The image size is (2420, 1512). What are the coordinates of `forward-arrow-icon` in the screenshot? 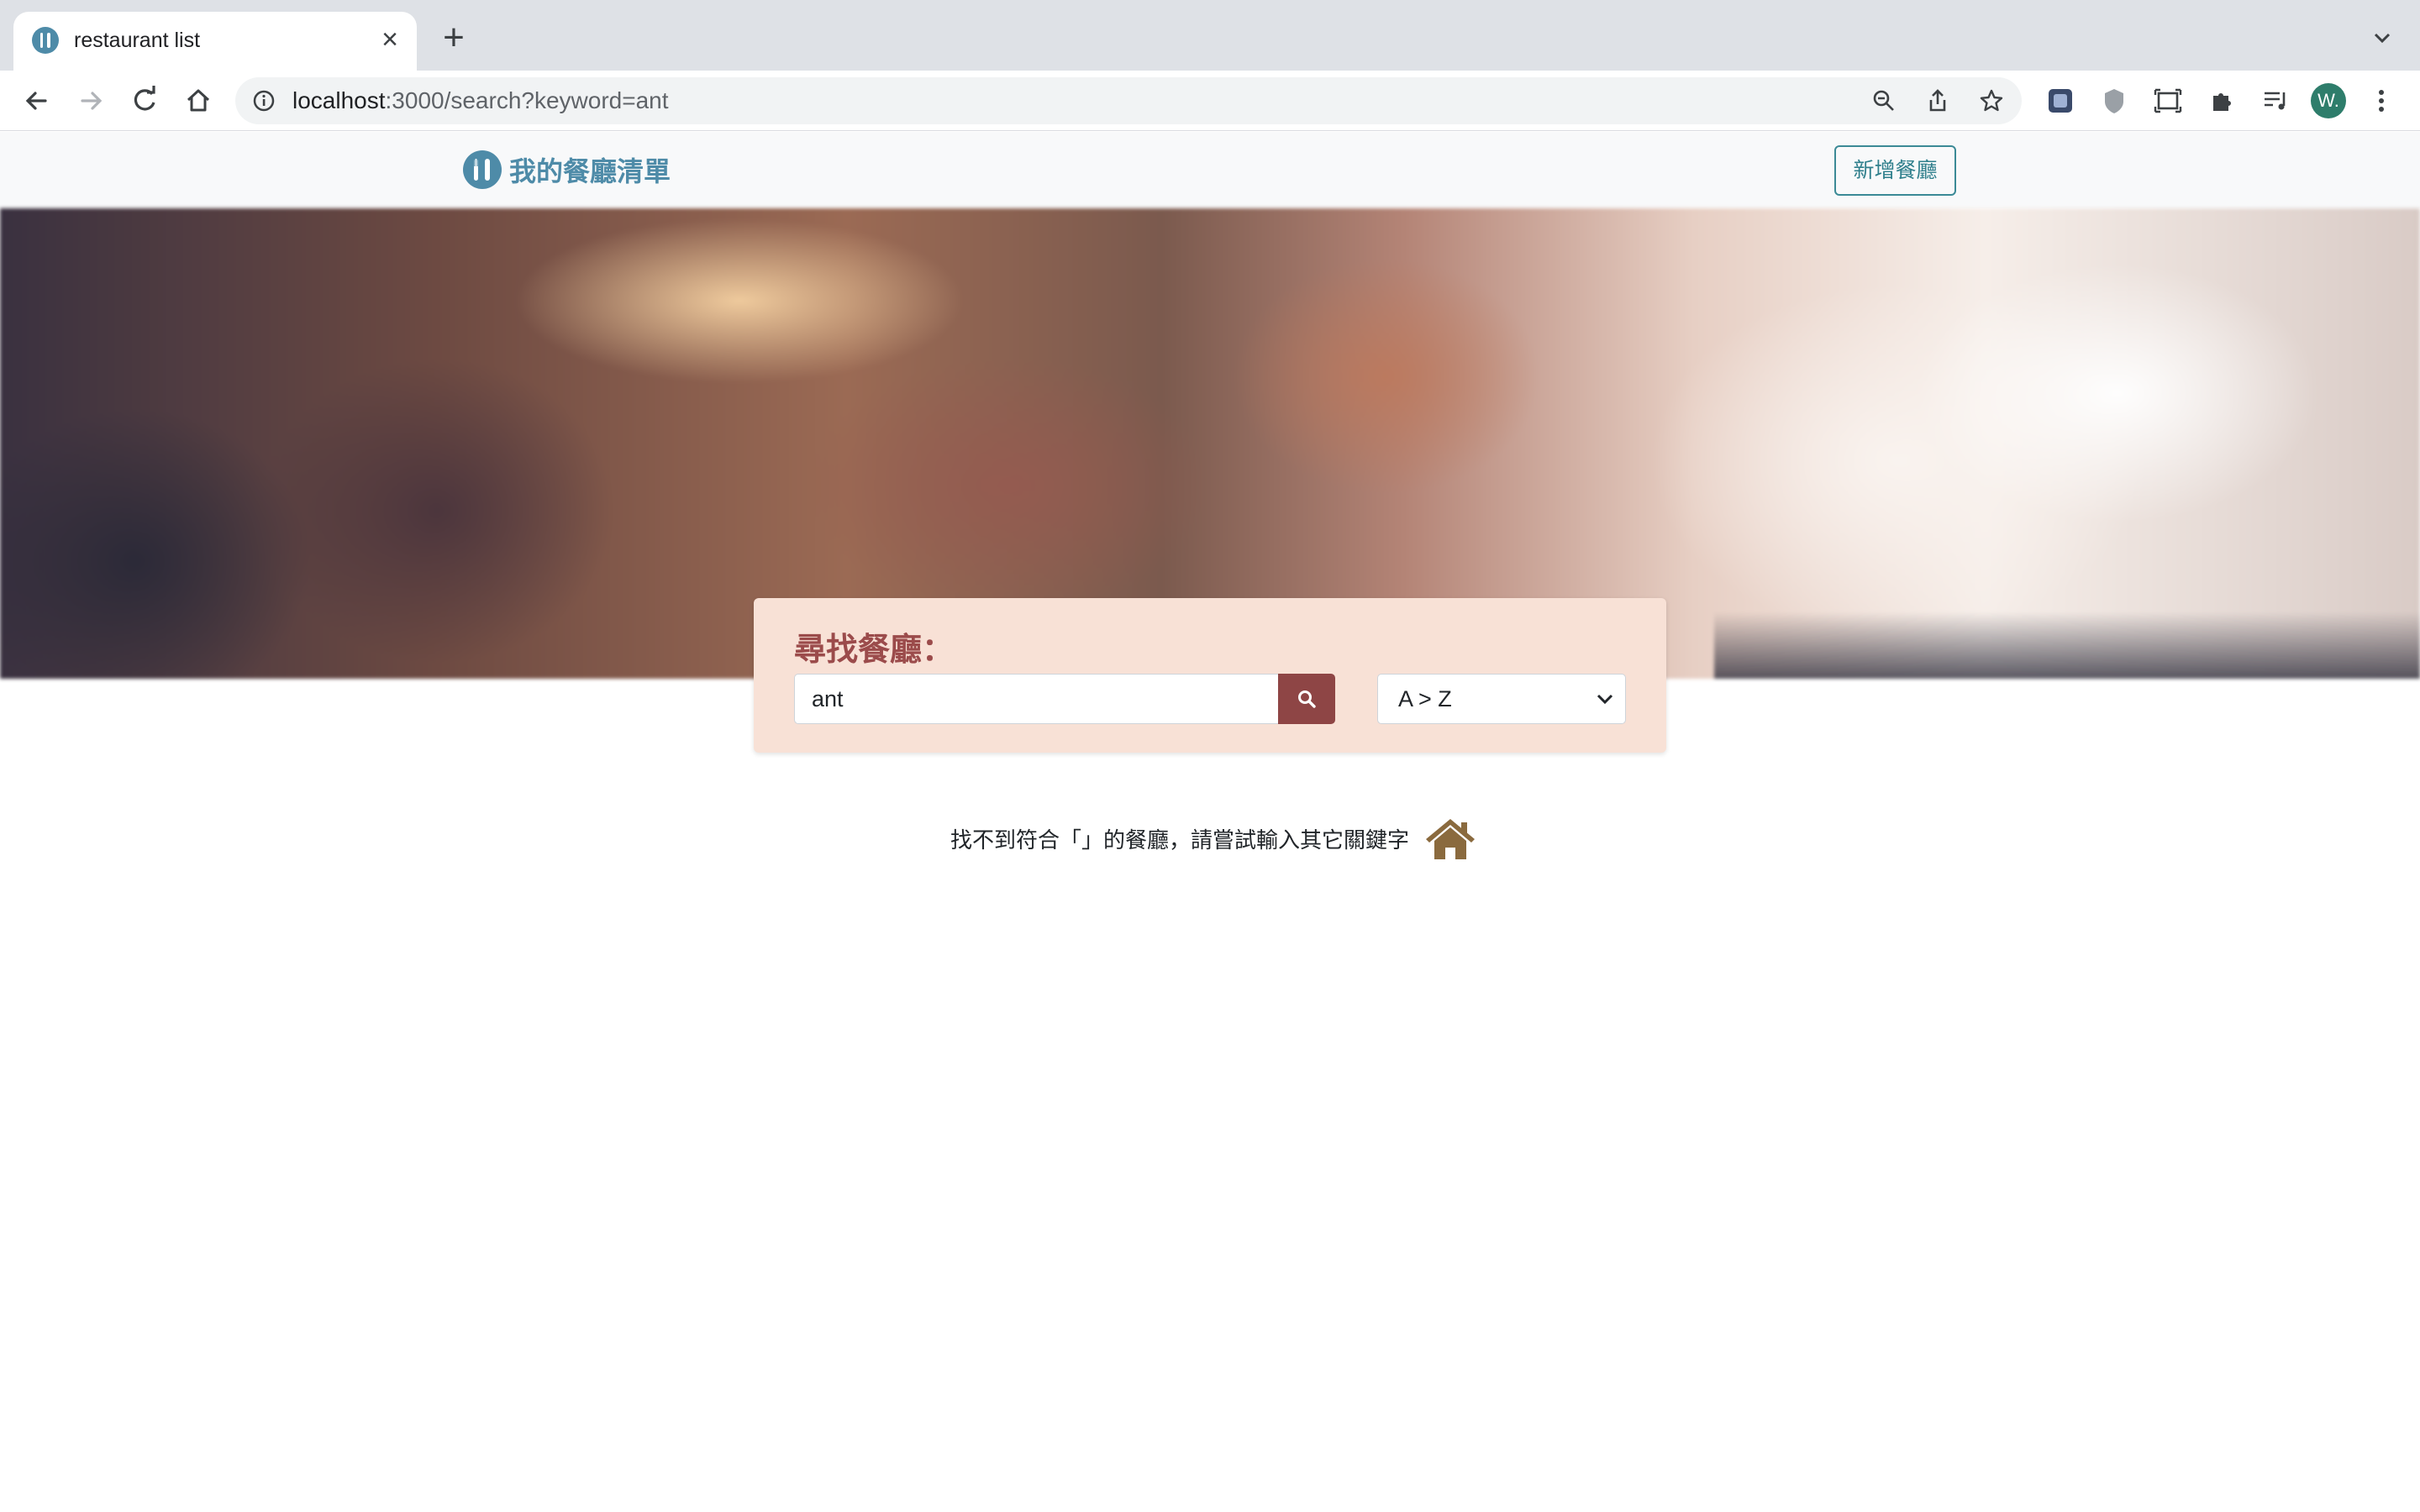 It's located at (90, 100).